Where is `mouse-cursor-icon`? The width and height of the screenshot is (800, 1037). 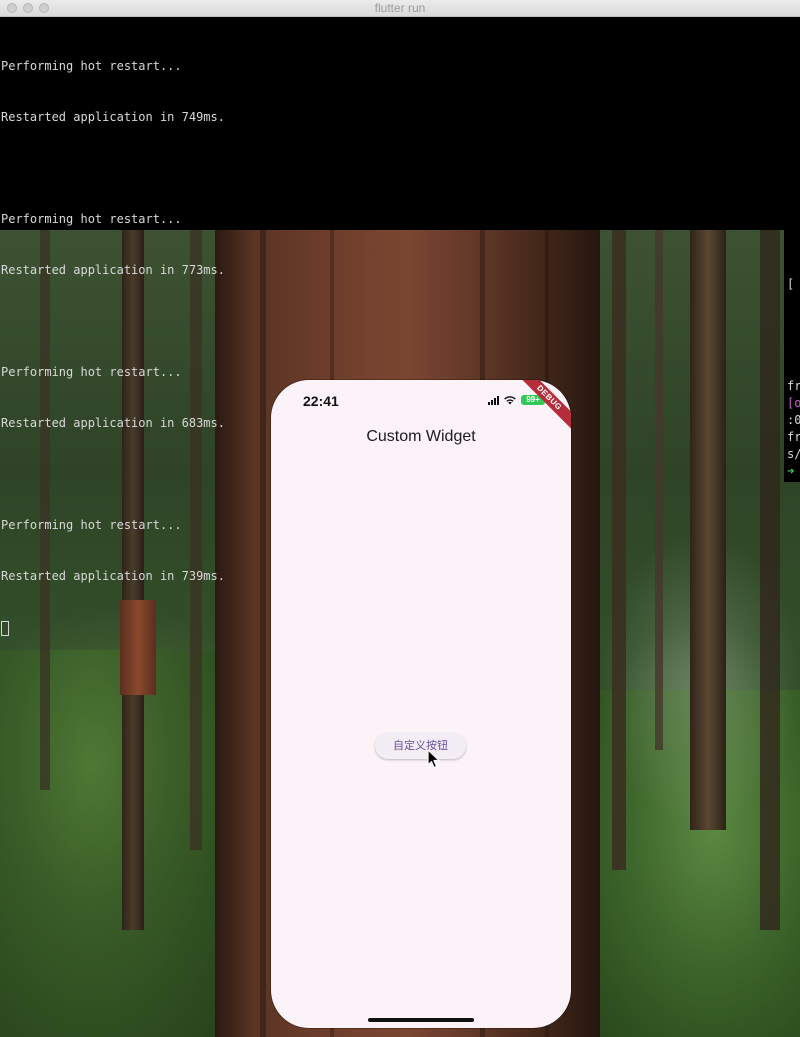 mouse-cursor-icon is located at coordinates (434, 761).